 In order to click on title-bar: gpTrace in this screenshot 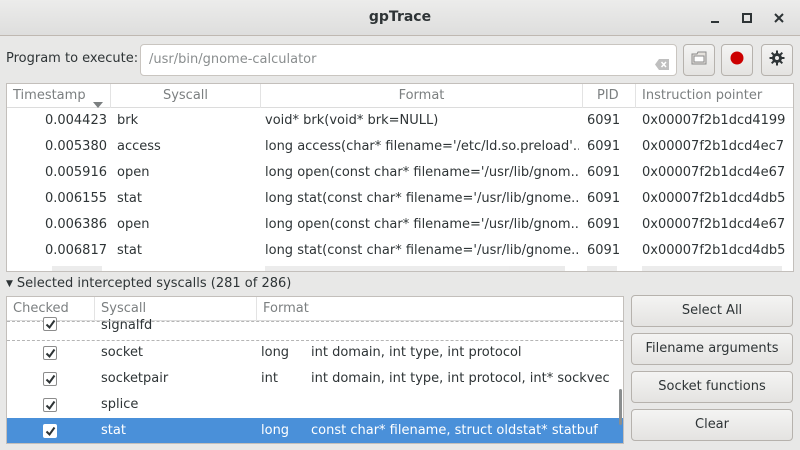, I will do `click(400, 18)`.